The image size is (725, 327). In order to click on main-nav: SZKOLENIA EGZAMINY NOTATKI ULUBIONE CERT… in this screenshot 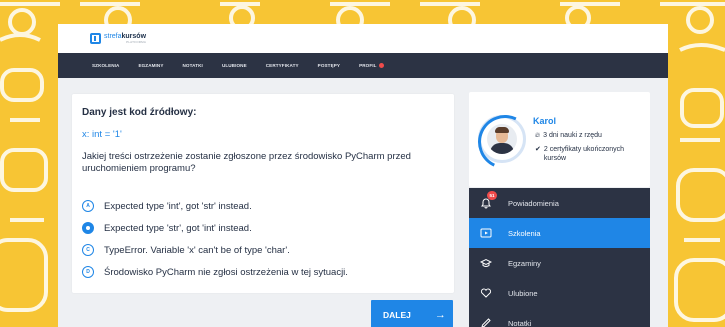, I will do `click(363, 65)`.